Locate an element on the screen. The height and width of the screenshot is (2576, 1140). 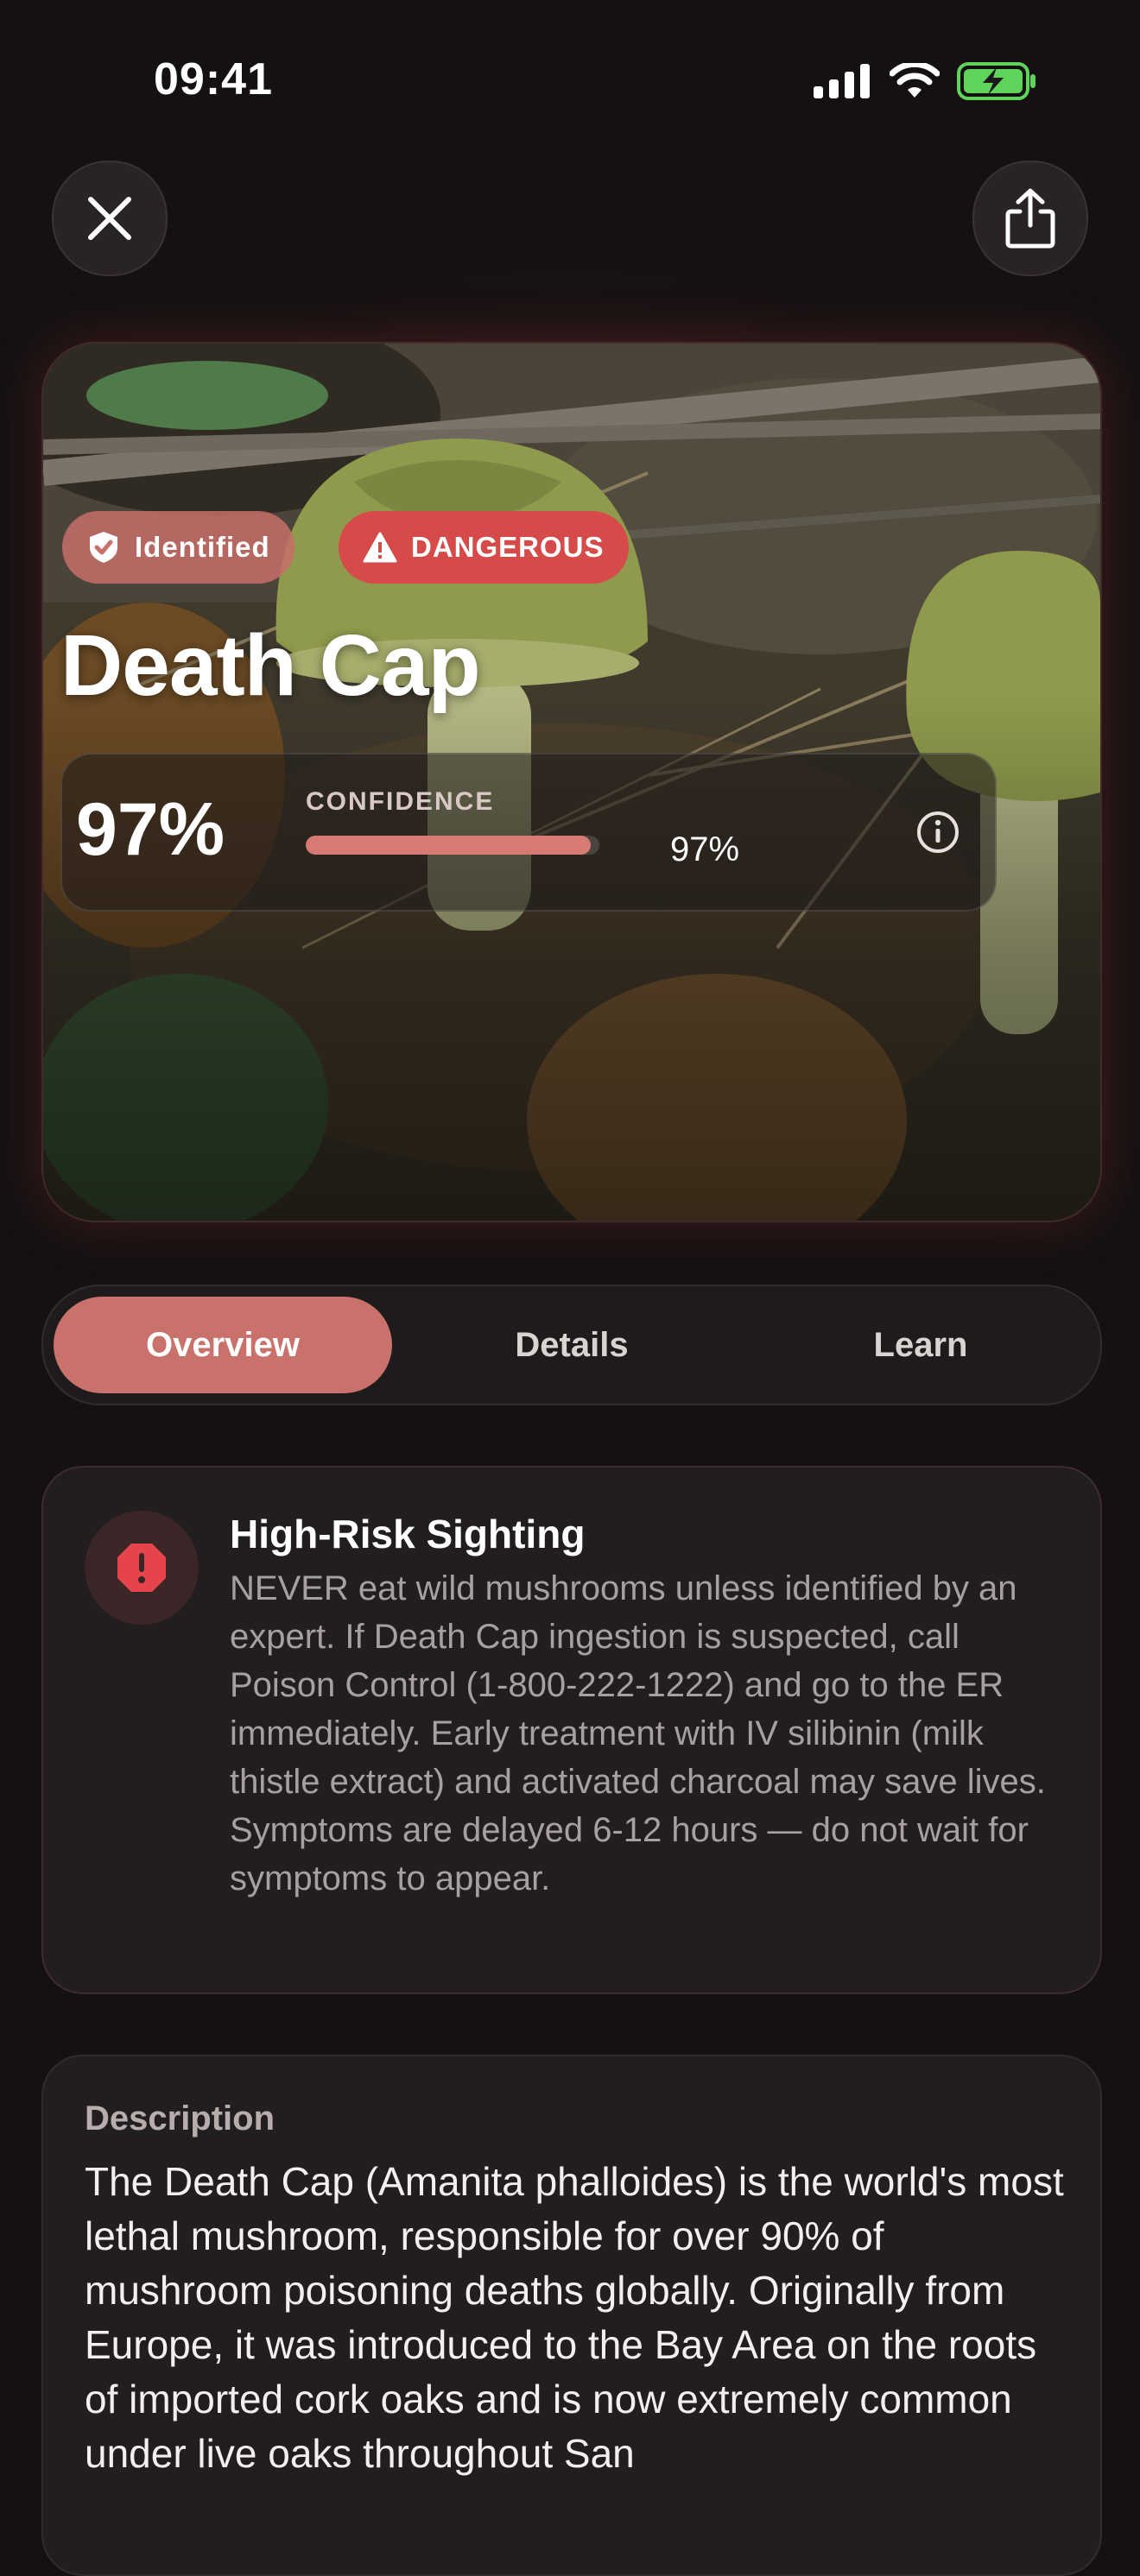
identified-badge-label: Identified is located at coordinates (202, 547).